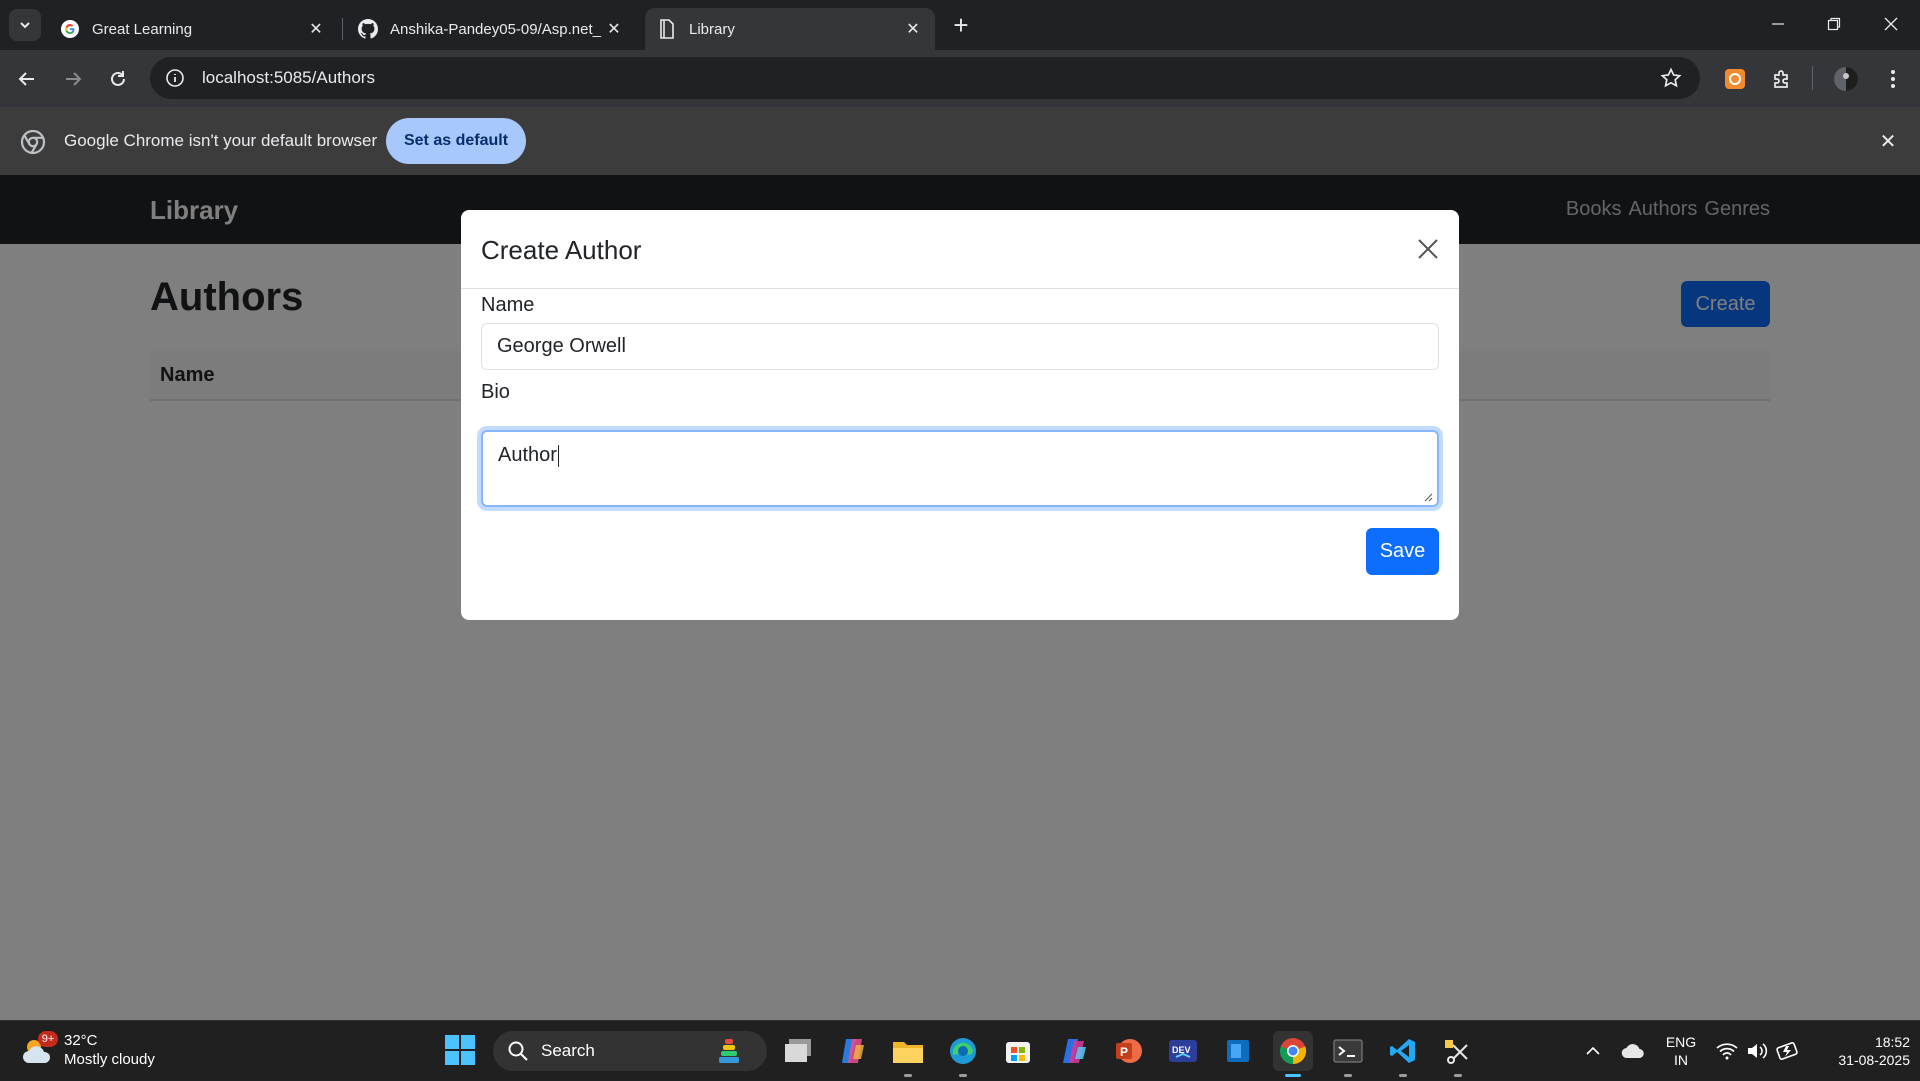 This screenshot has width=1920, height=1081. What do you see at coordinates (1458, 1054) in the screenshot?
I see `snipping-tool-icon` at bounding box center [1458, 1054].